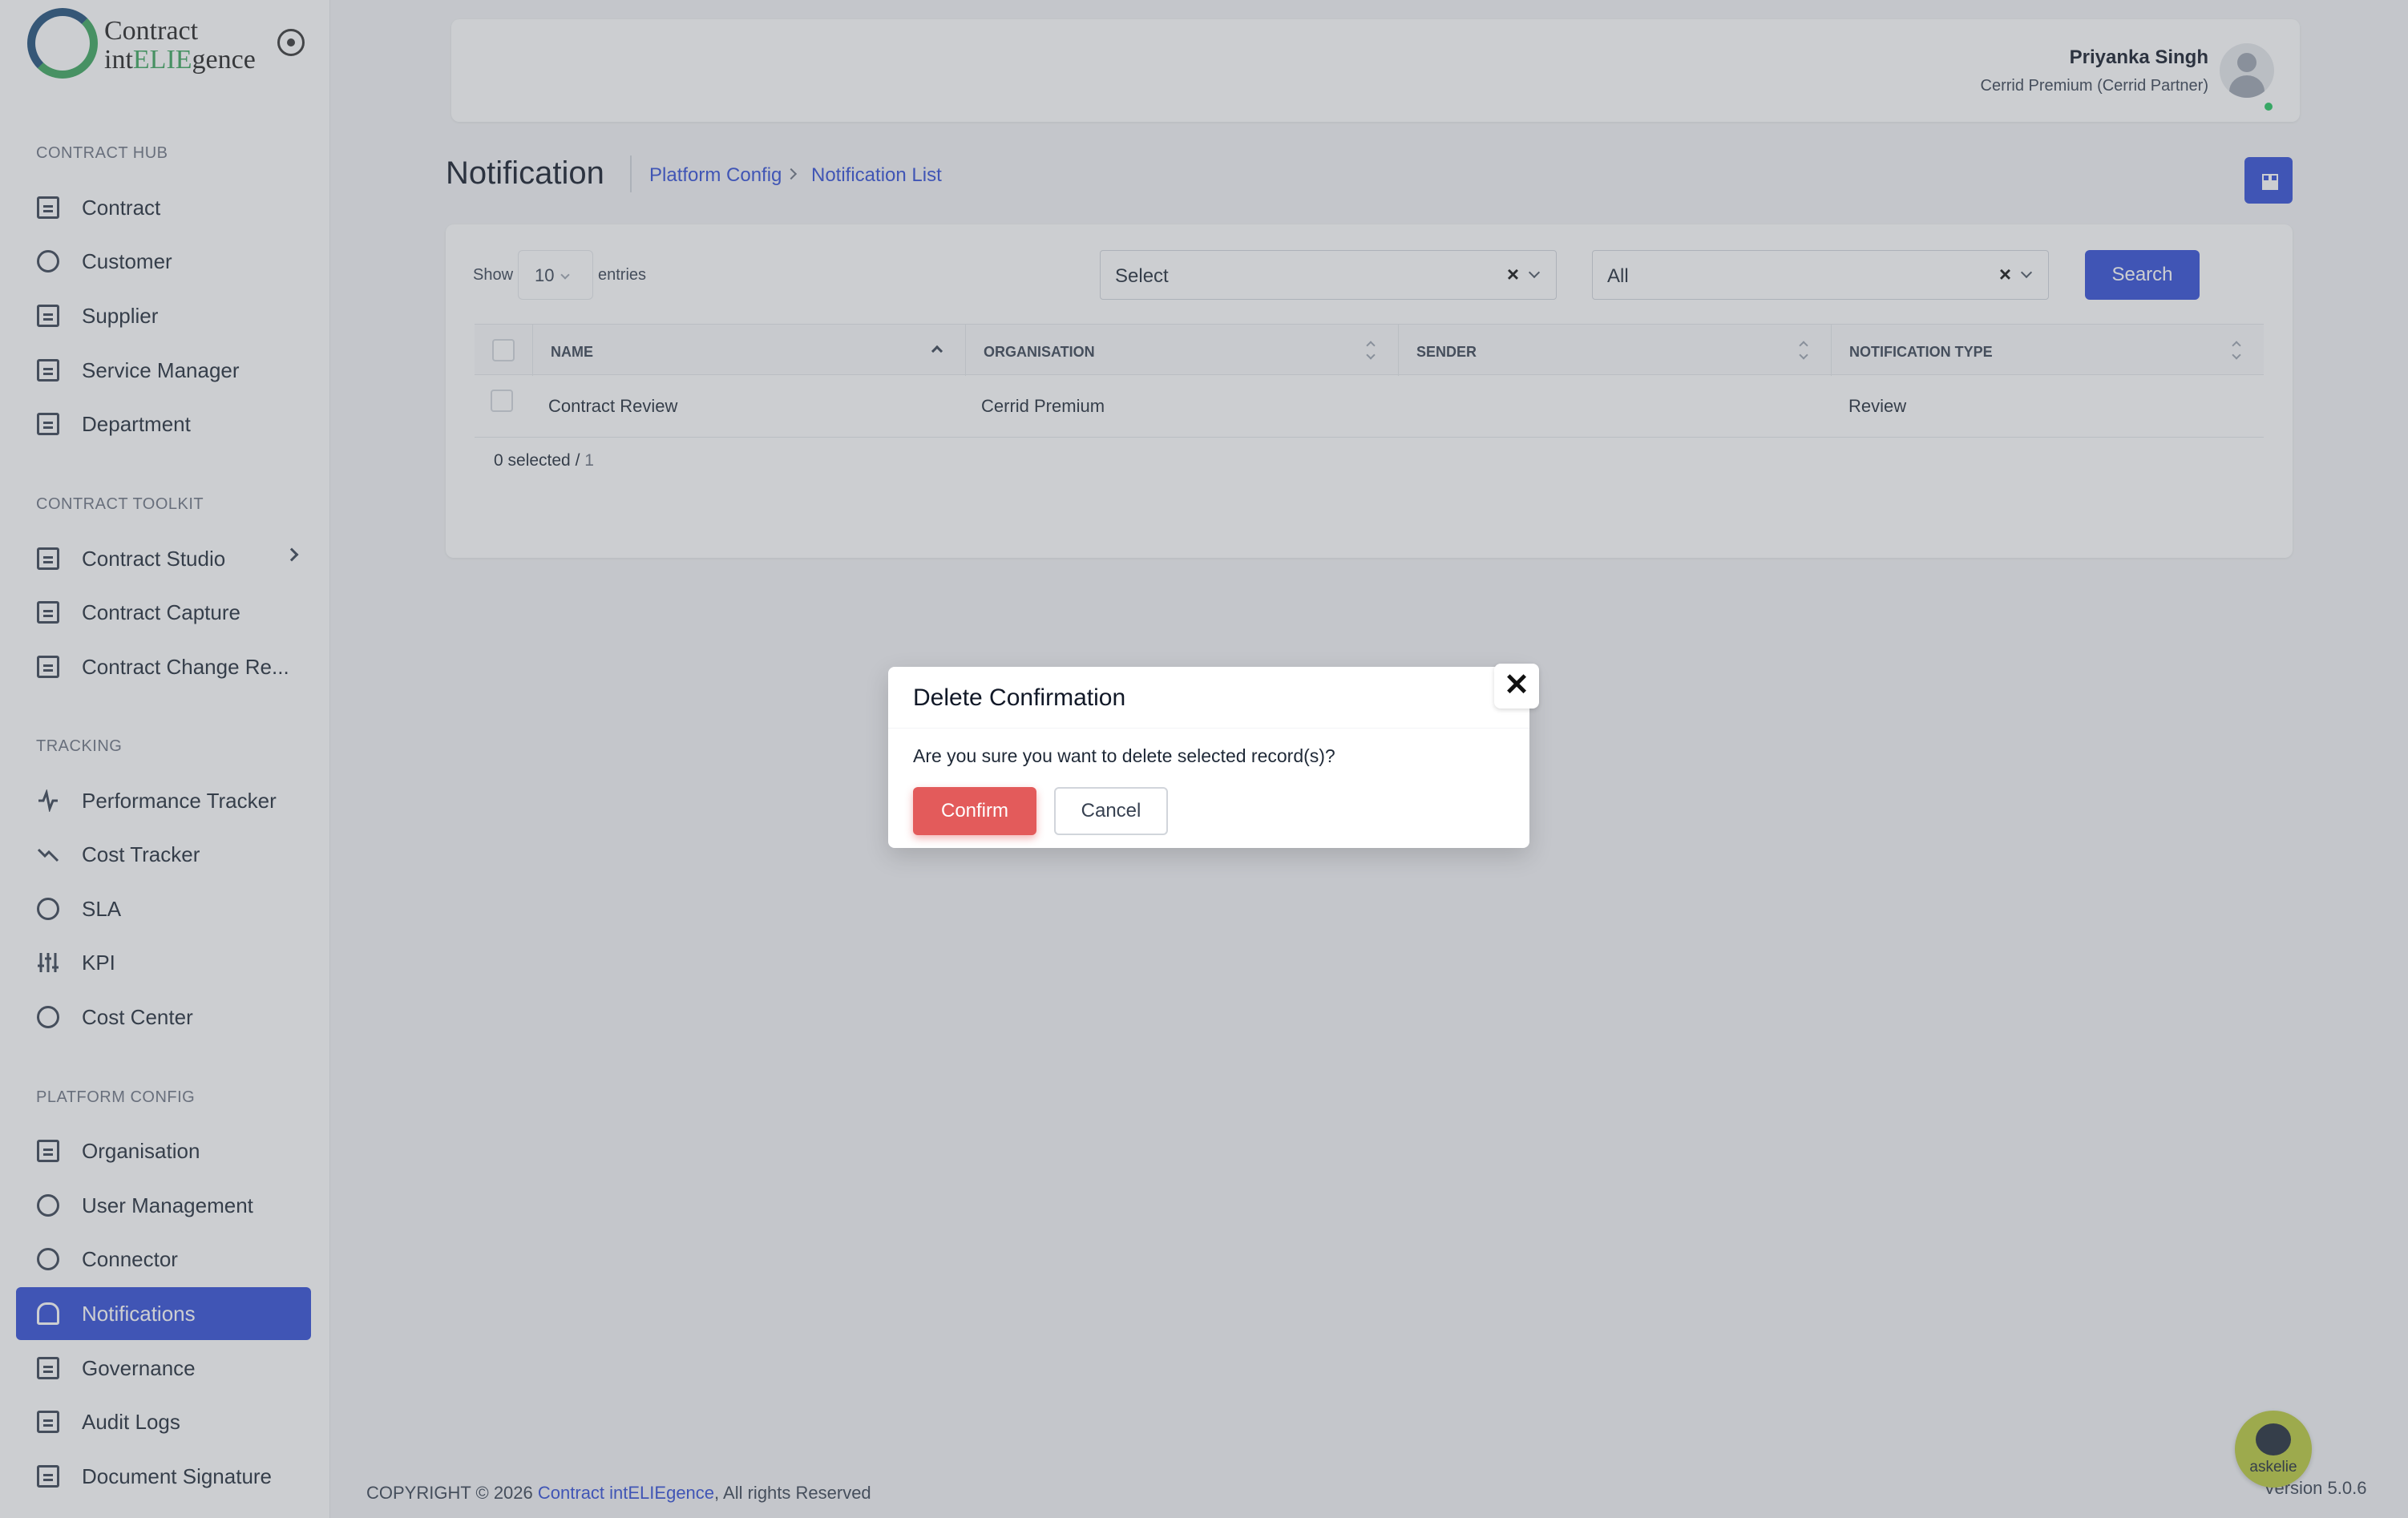  Describe the element at coordinates (974, 811) in the screenshot. I see `confirm-button: Confirm` at that location.